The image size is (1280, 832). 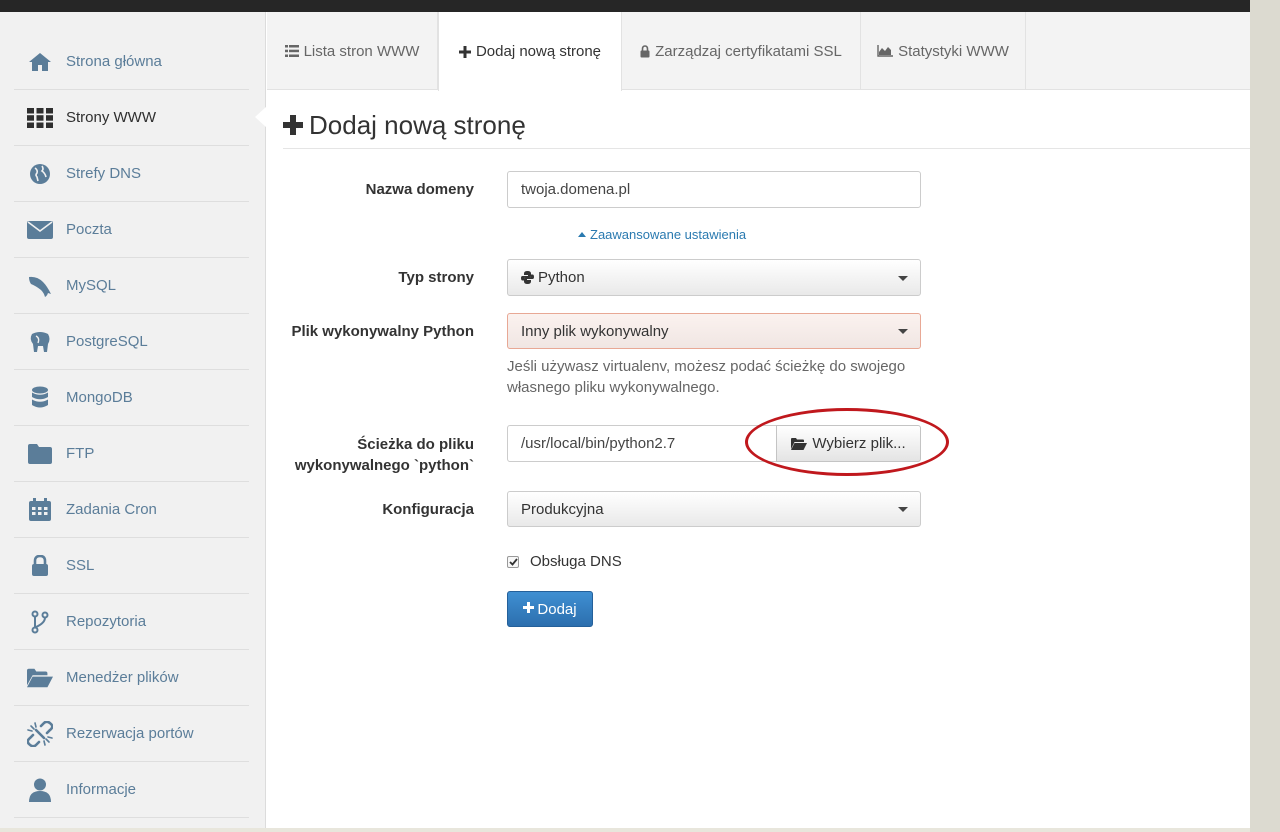 What do you see at coordinates (40, 733) in the screenshot?
I see `plug-icon` at bounding box center [40, 733].